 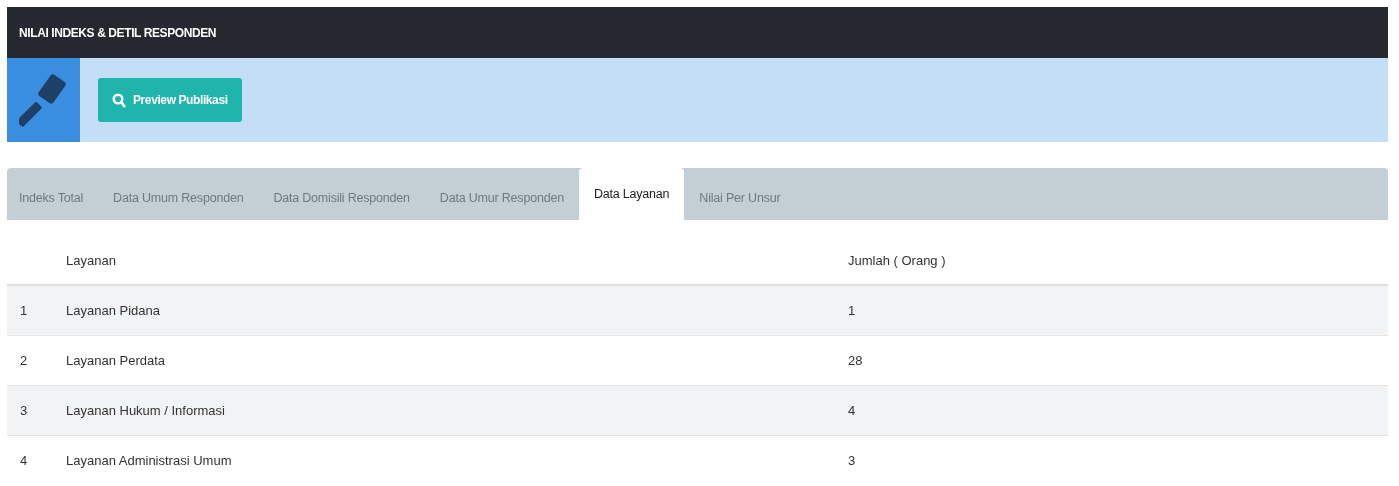 What do you see at coordinates (178, 198) in the screenshot?
I see `tab: Data Umum Responden` at bounding box center [178, 198].